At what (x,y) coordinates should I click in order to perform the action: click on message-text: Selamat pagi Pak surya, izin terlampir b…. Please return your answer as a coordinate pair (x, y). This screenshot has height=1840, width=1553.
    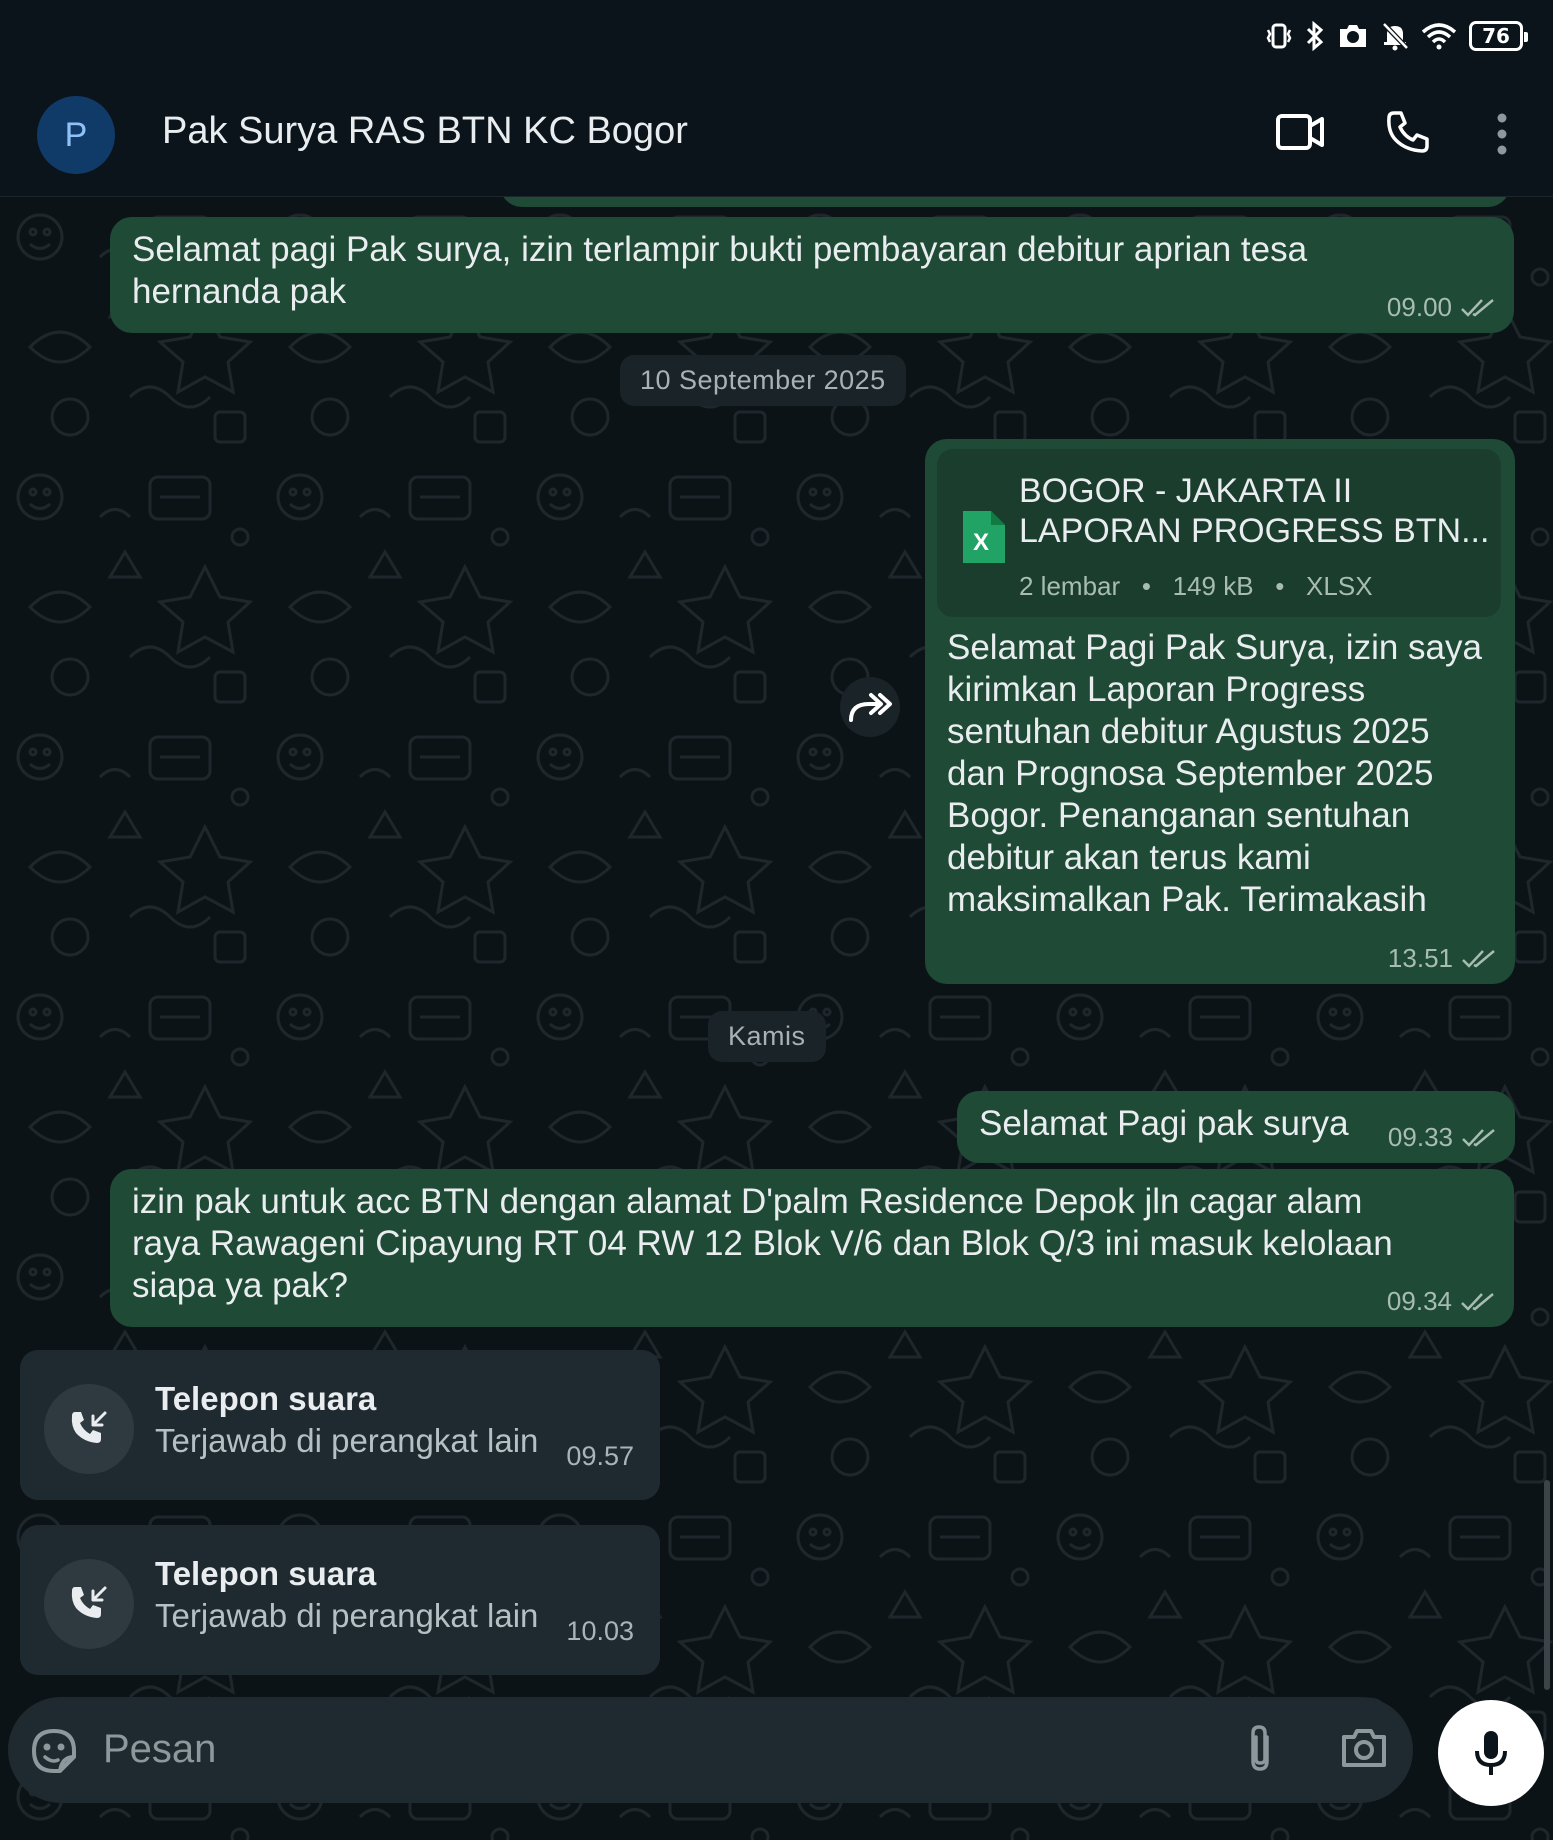
    Looking at the image, I should click on (720, 270).